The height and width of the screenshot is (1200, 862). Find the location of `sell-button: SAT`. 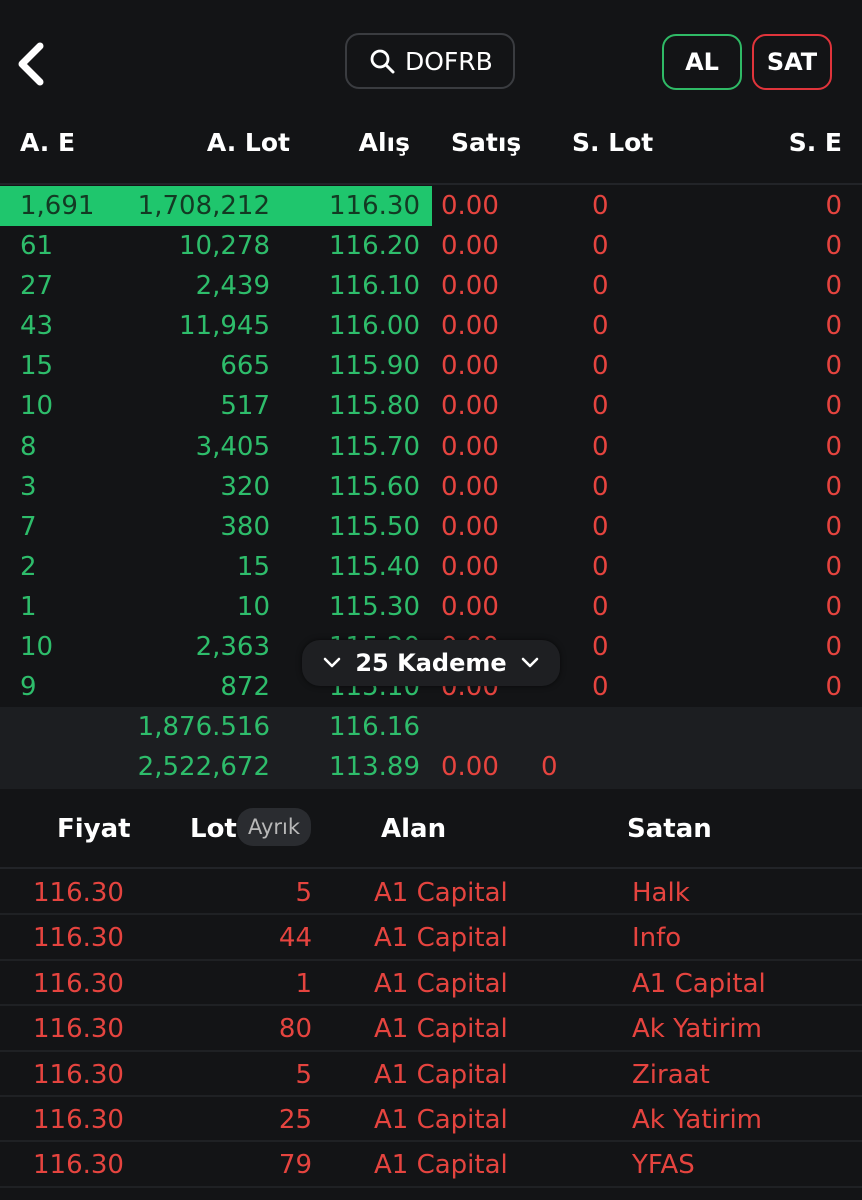

sell-button: SAT is located at coordinates (792, 62).